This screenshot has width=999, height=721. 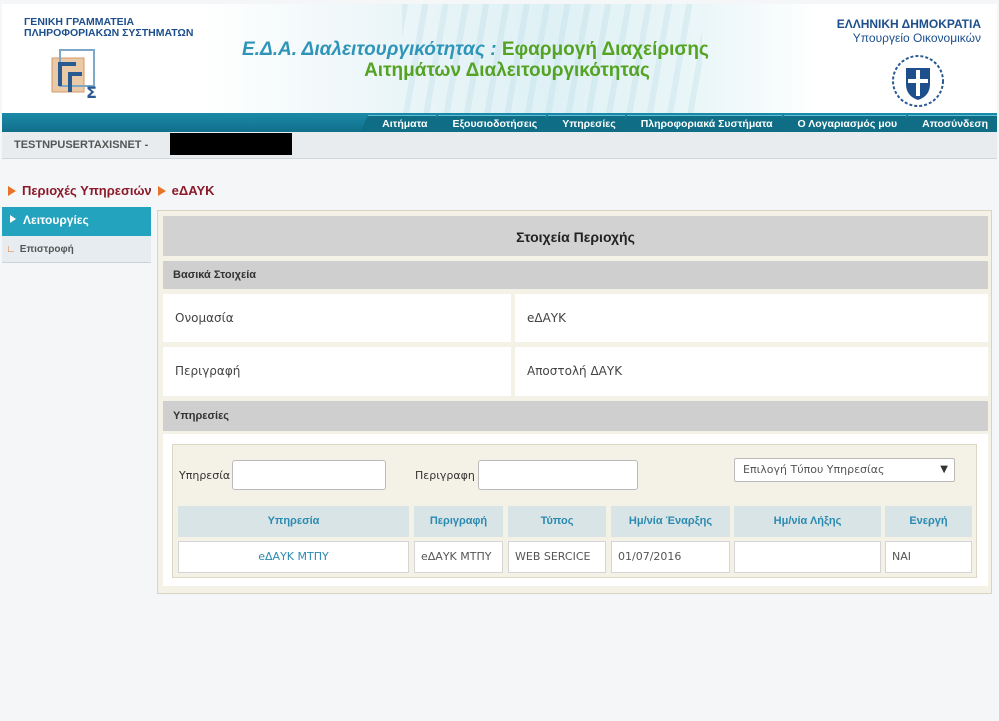 What do you see at coordinates (488, 124) in the screenshot?
I see `nav-authorizations: Εξουσιοδοτήσεις` at bounding box center [488, 124].